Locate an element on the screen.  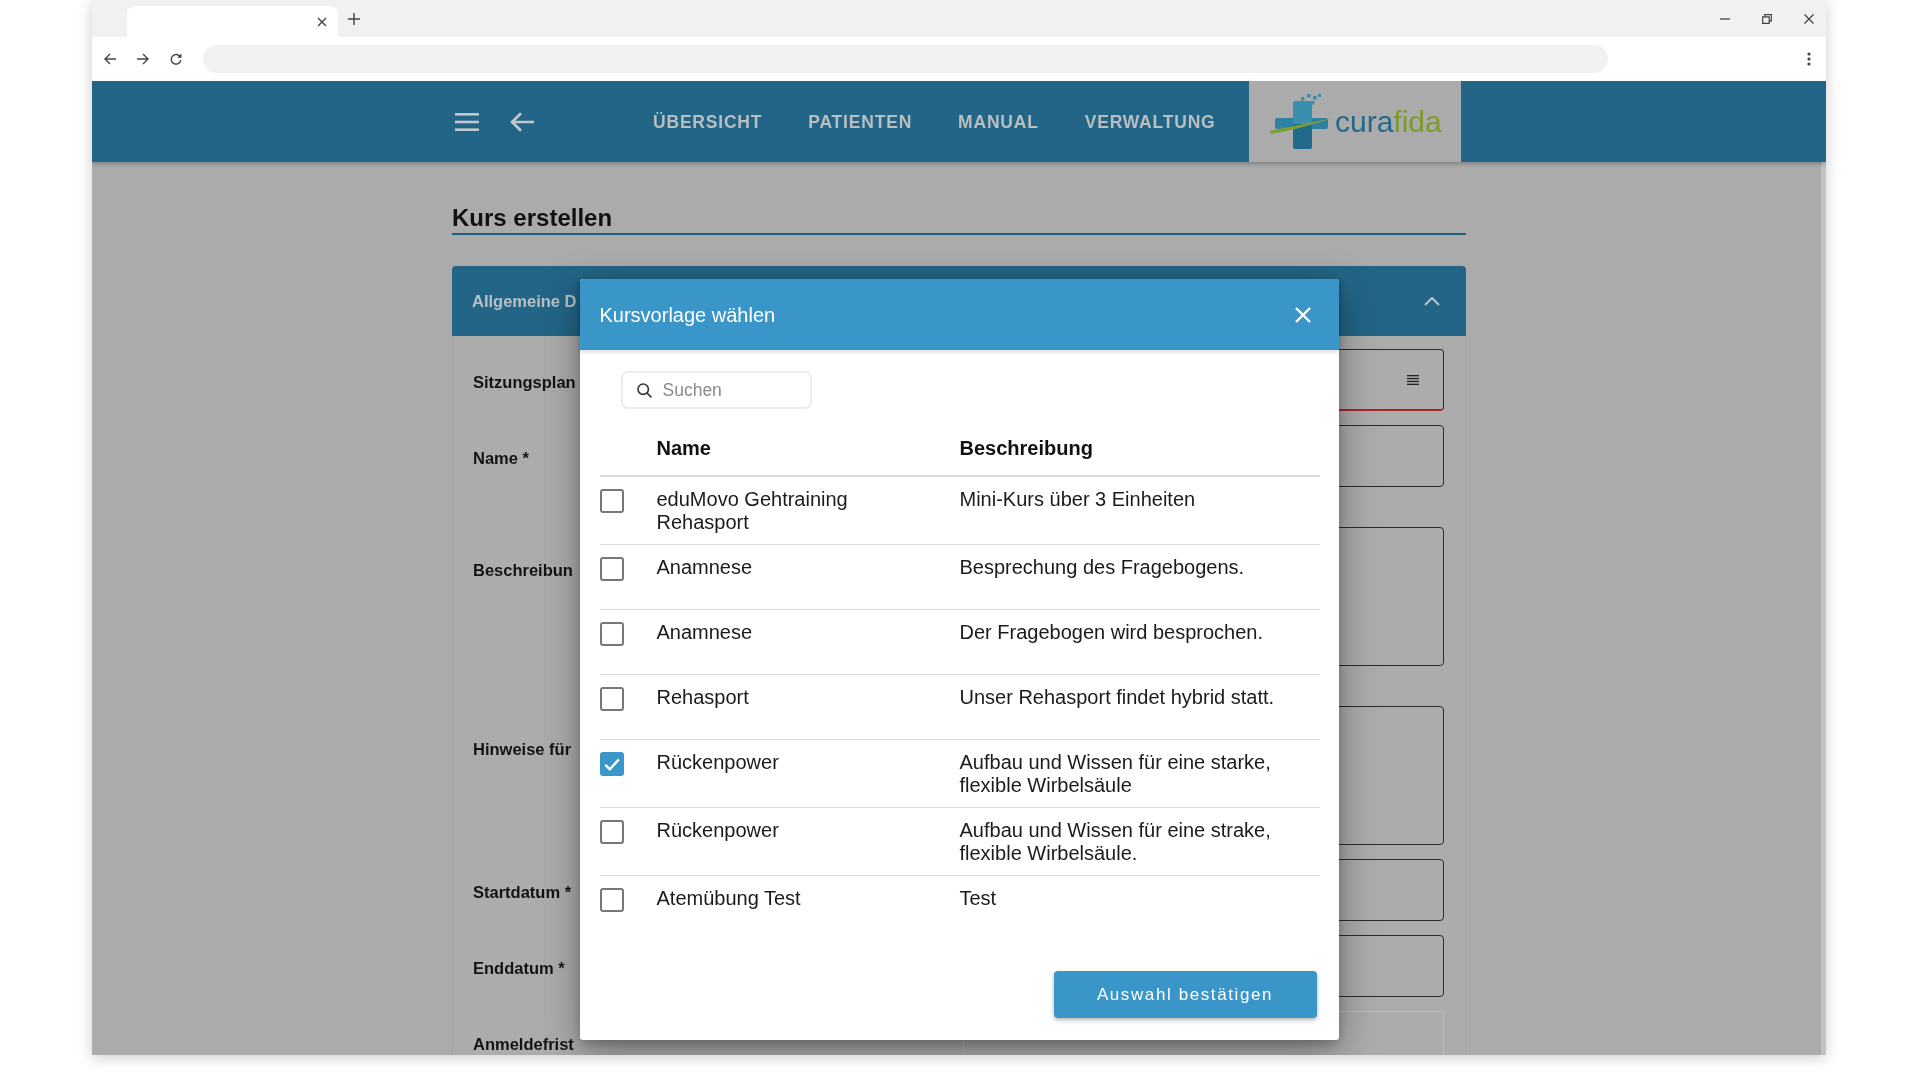
close-icon is located at coordinates (1809, 18).